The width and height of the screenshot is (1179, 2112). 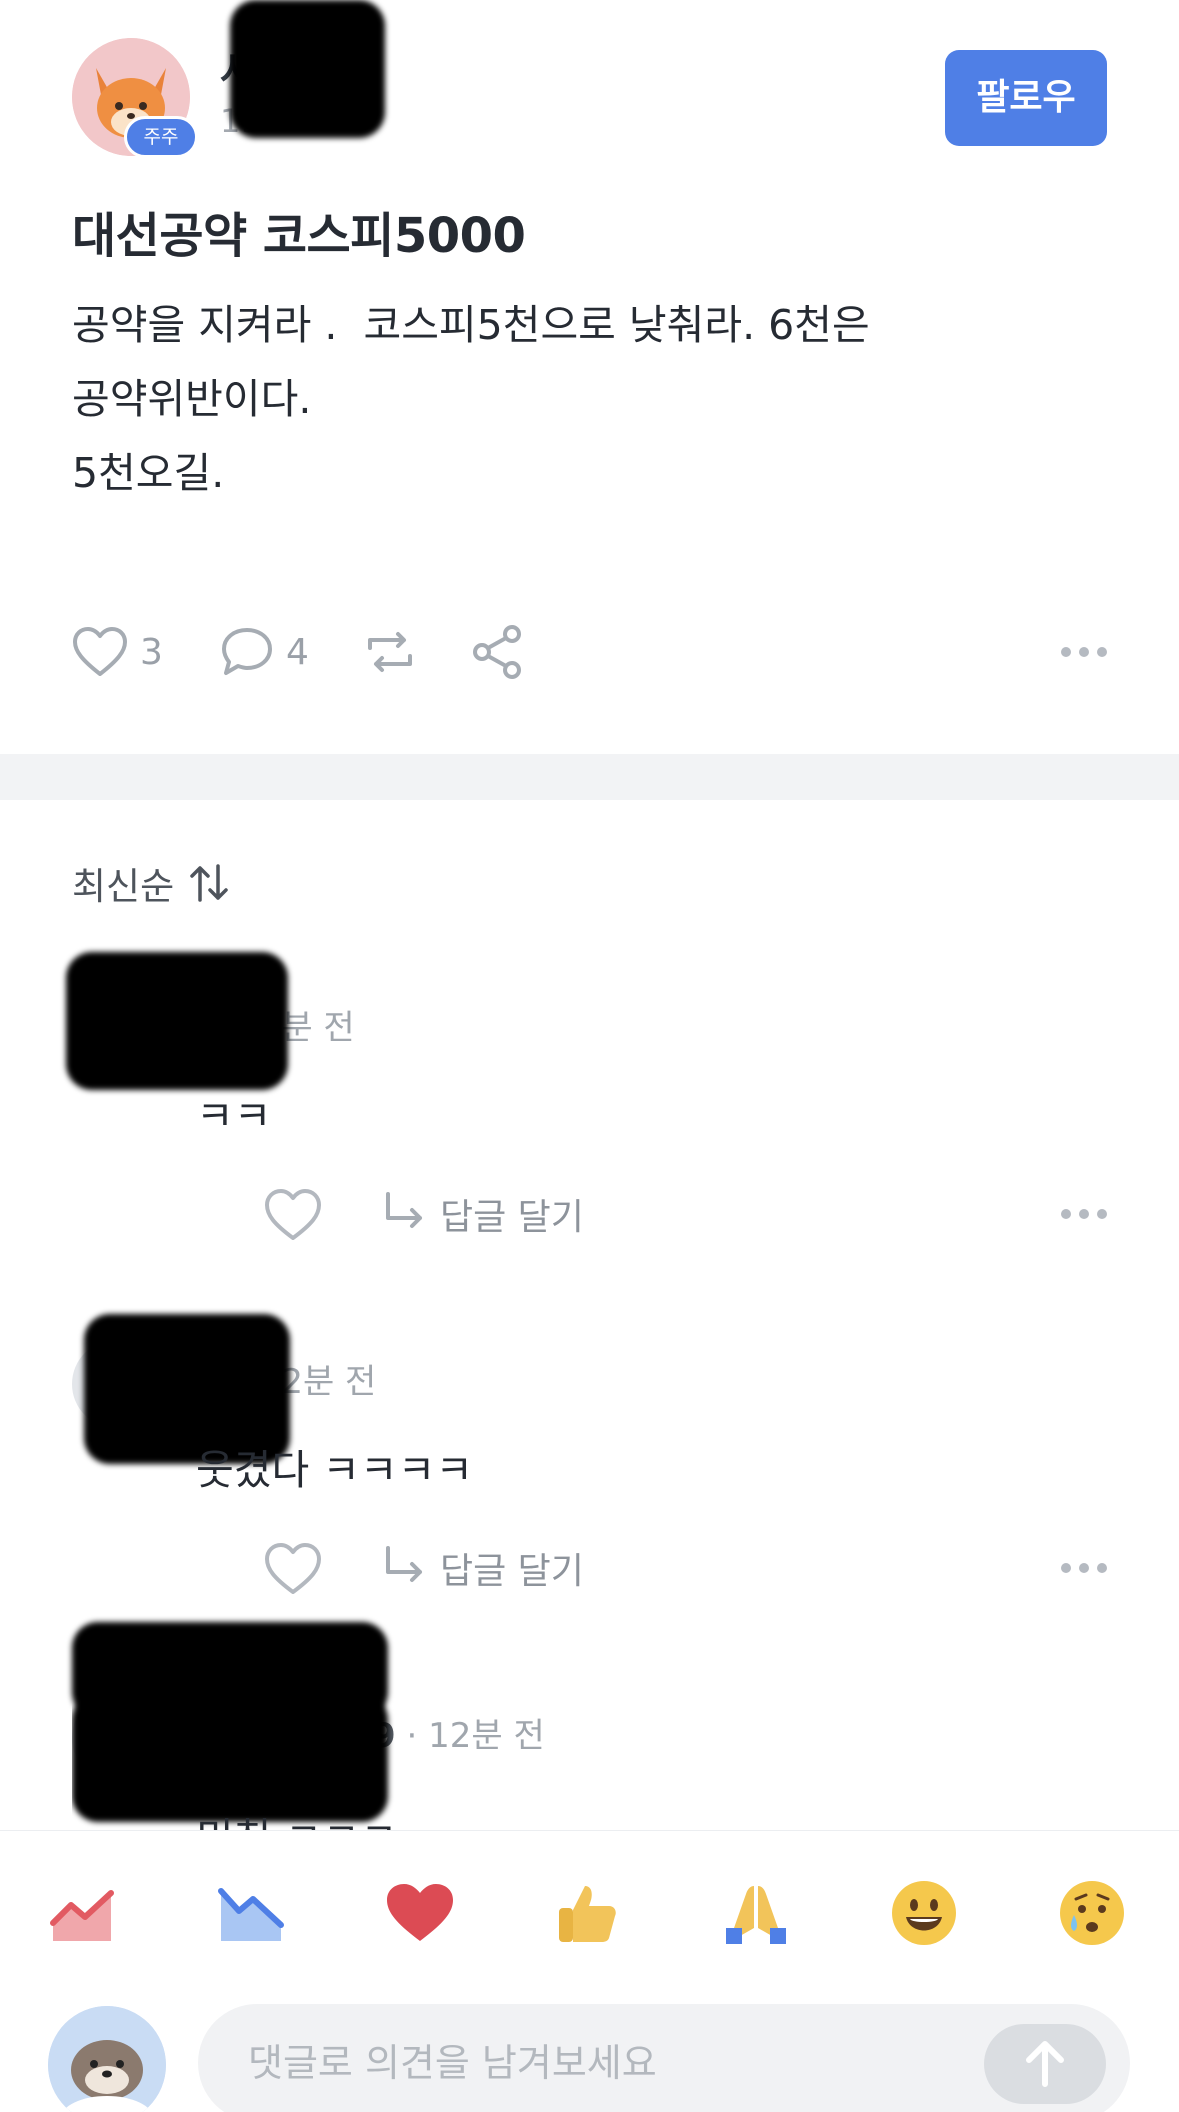 What do you see at coordinates (586, 1119) in the screenshot?
I see `comment-item: 뿡 · 4분 전 ㅋㅋ 답글 달기` at bounding box center [586, 1119].